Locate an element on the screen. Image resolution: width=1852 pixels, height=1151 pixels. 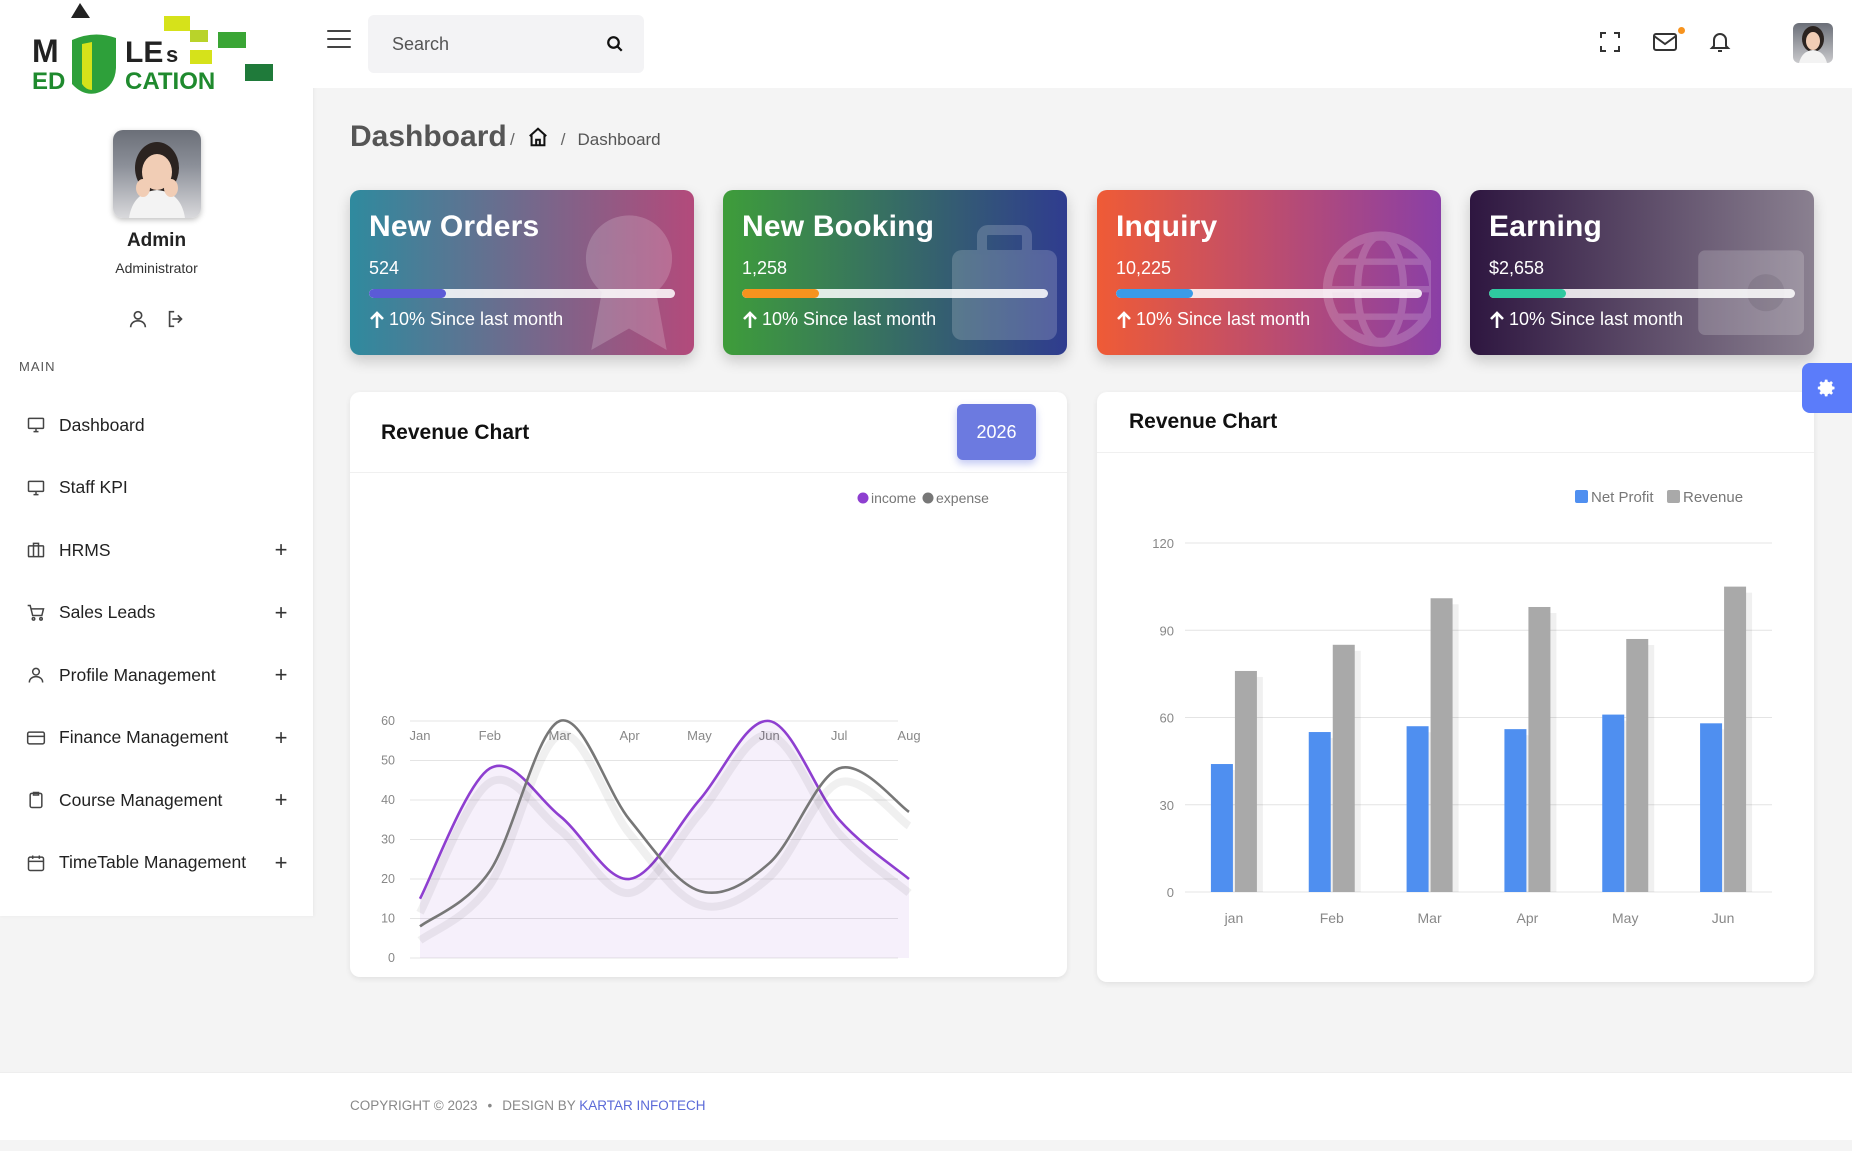
brand-logo: M LE s ED CATION is located at coordinates (155, 52).